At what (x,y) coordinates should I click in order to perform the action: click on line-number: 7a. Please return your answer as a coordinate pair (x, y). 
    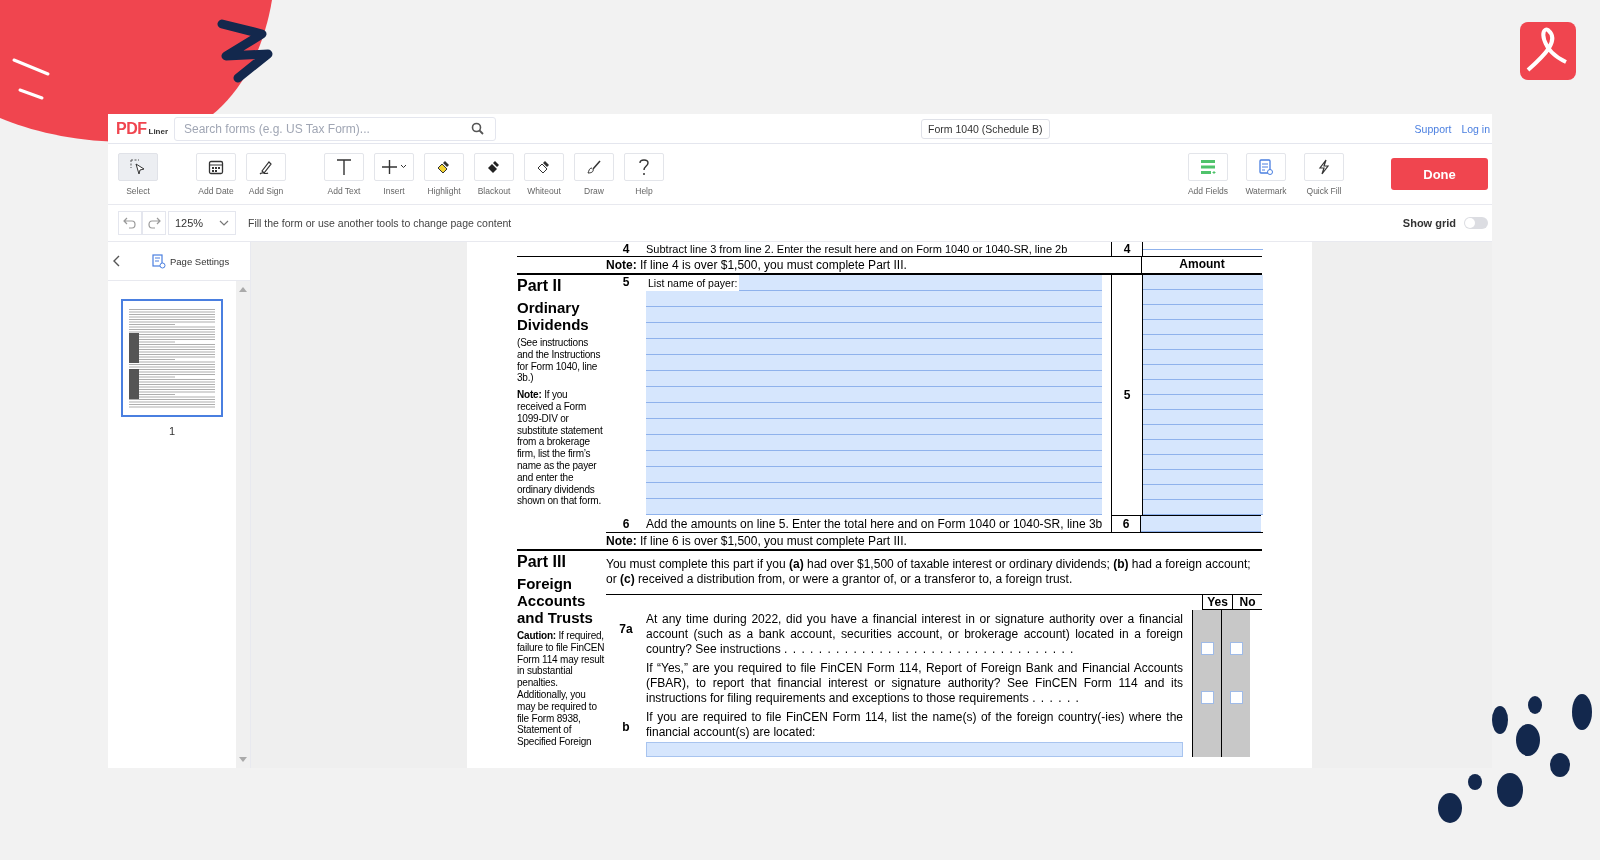
    Looking at the image, I should click on (626, 629).